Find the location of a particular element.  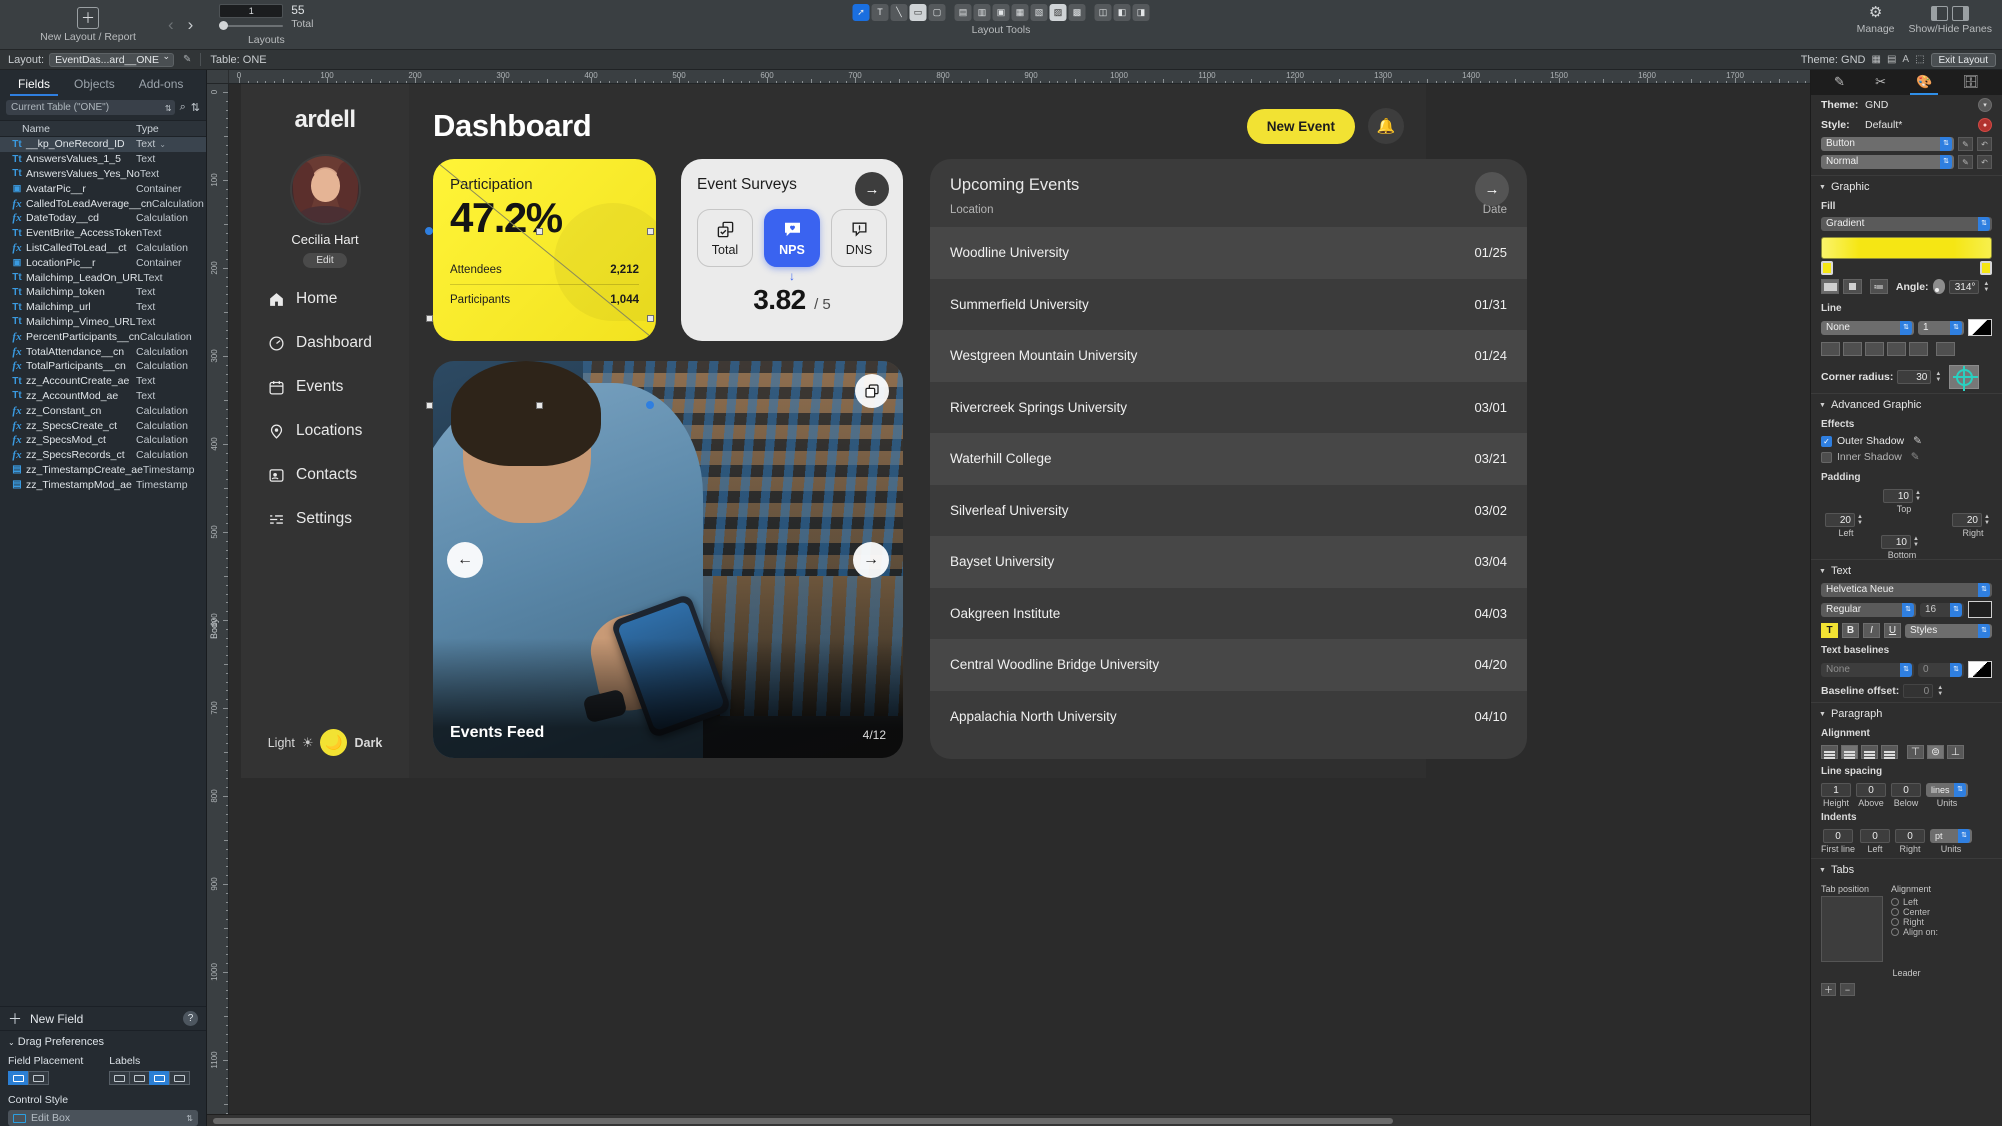

exit-layout-button: Exit Layout is located at coordinates (1963, 59).